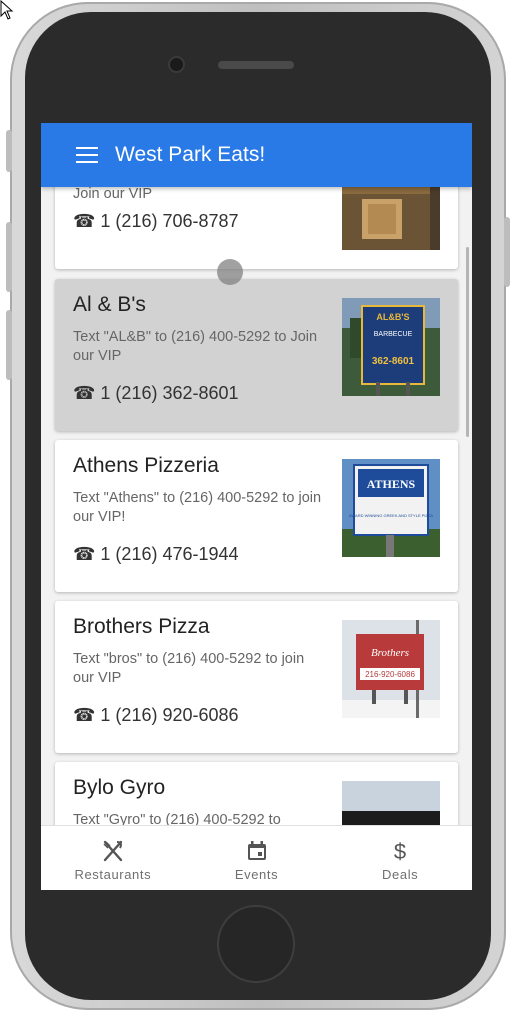  Describe the element at coordinates (391, 669) in the screenshot. I see `restaurant-thumbnail: Brothers 216-920-6086` at that location.